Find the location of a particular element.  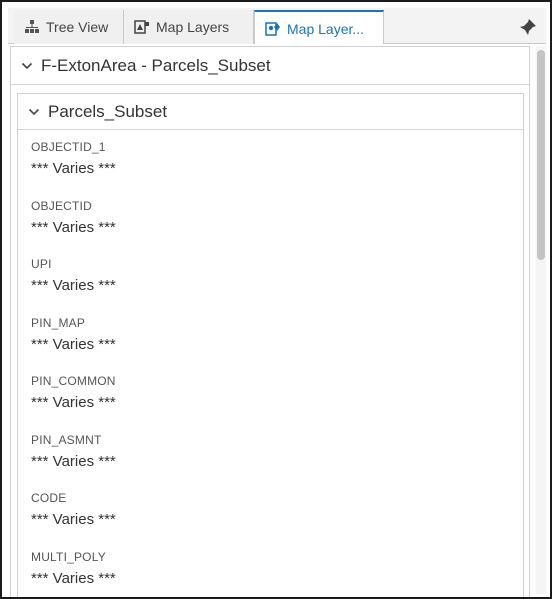

field-item: PIN_ASMNT *** Varies *** is located at coordinates (277, 460).